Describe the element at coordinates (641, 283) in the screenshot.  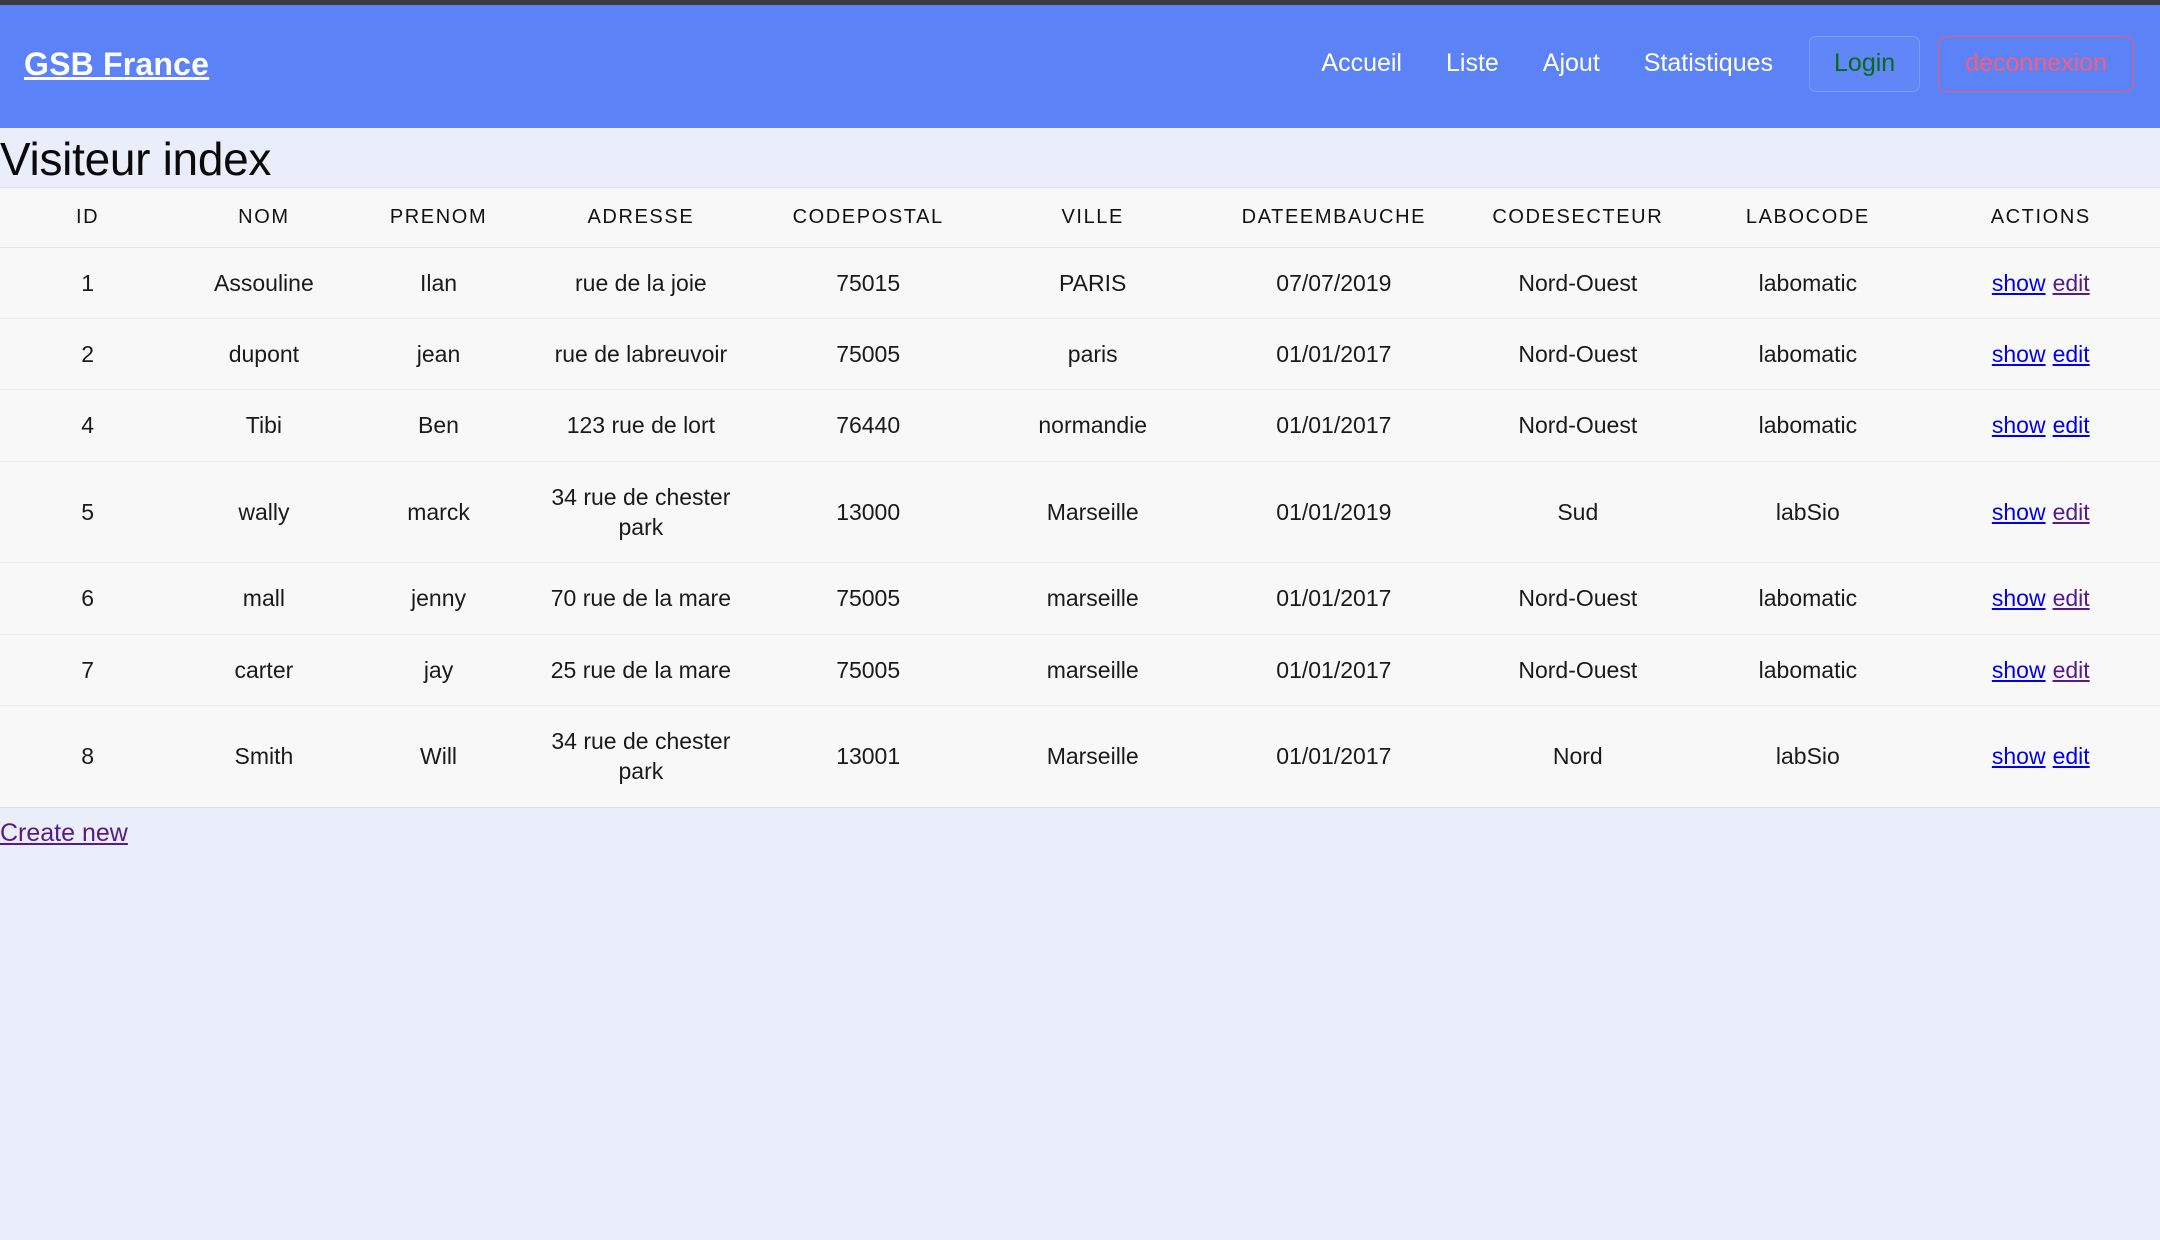
I see `cell-adresse: rue de la joie` at that location.